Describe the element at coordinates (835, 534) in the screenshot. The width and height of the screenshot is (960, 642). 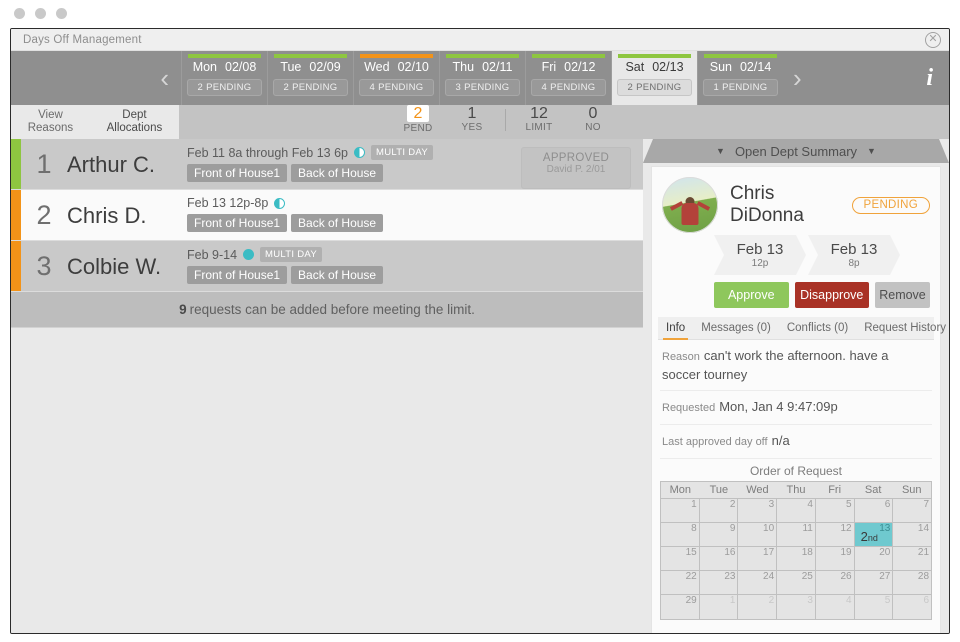
I see `calendar-day-cell: 12` at that location.